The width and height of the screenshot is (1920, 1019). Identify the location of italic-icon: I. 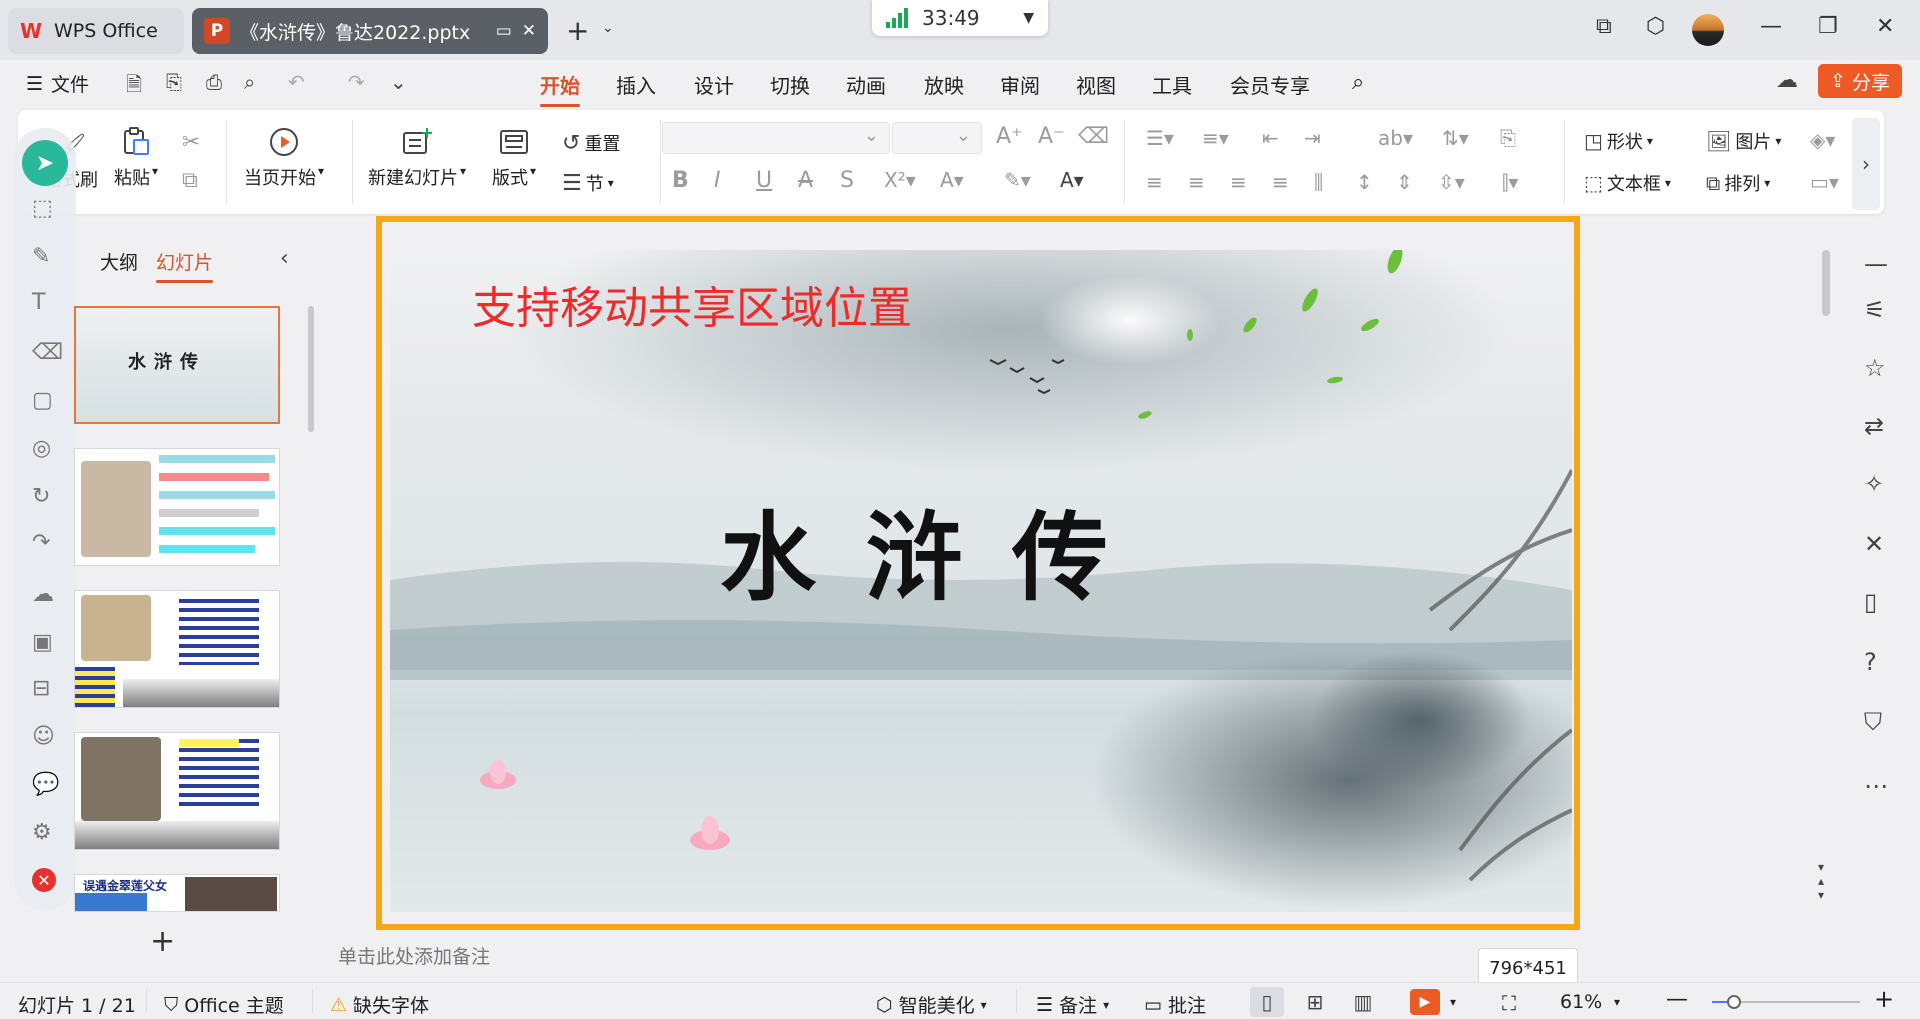
(717, 180).